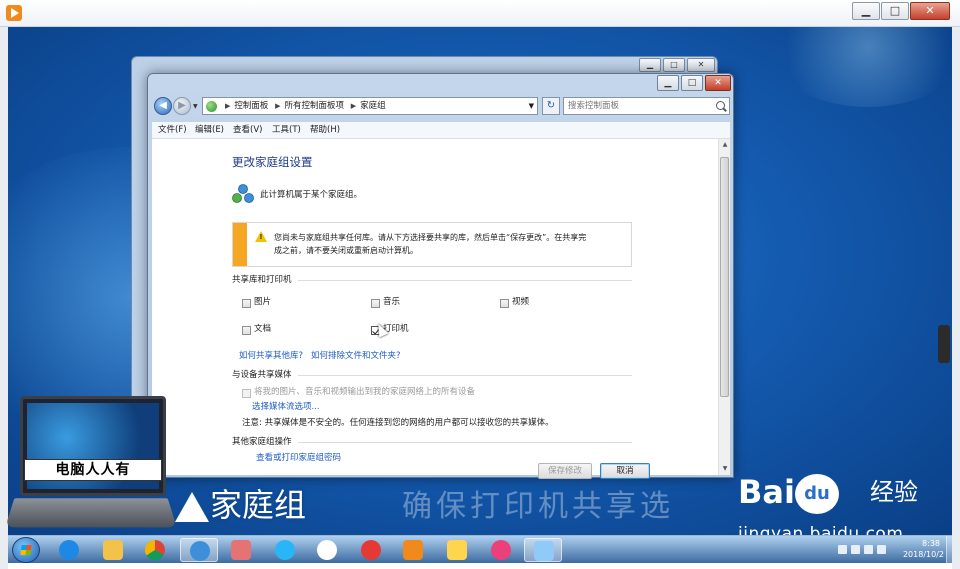 Image resolution: width=960 pixels, height=569 pixels. I want to click on face-icon, so click(501, 550).